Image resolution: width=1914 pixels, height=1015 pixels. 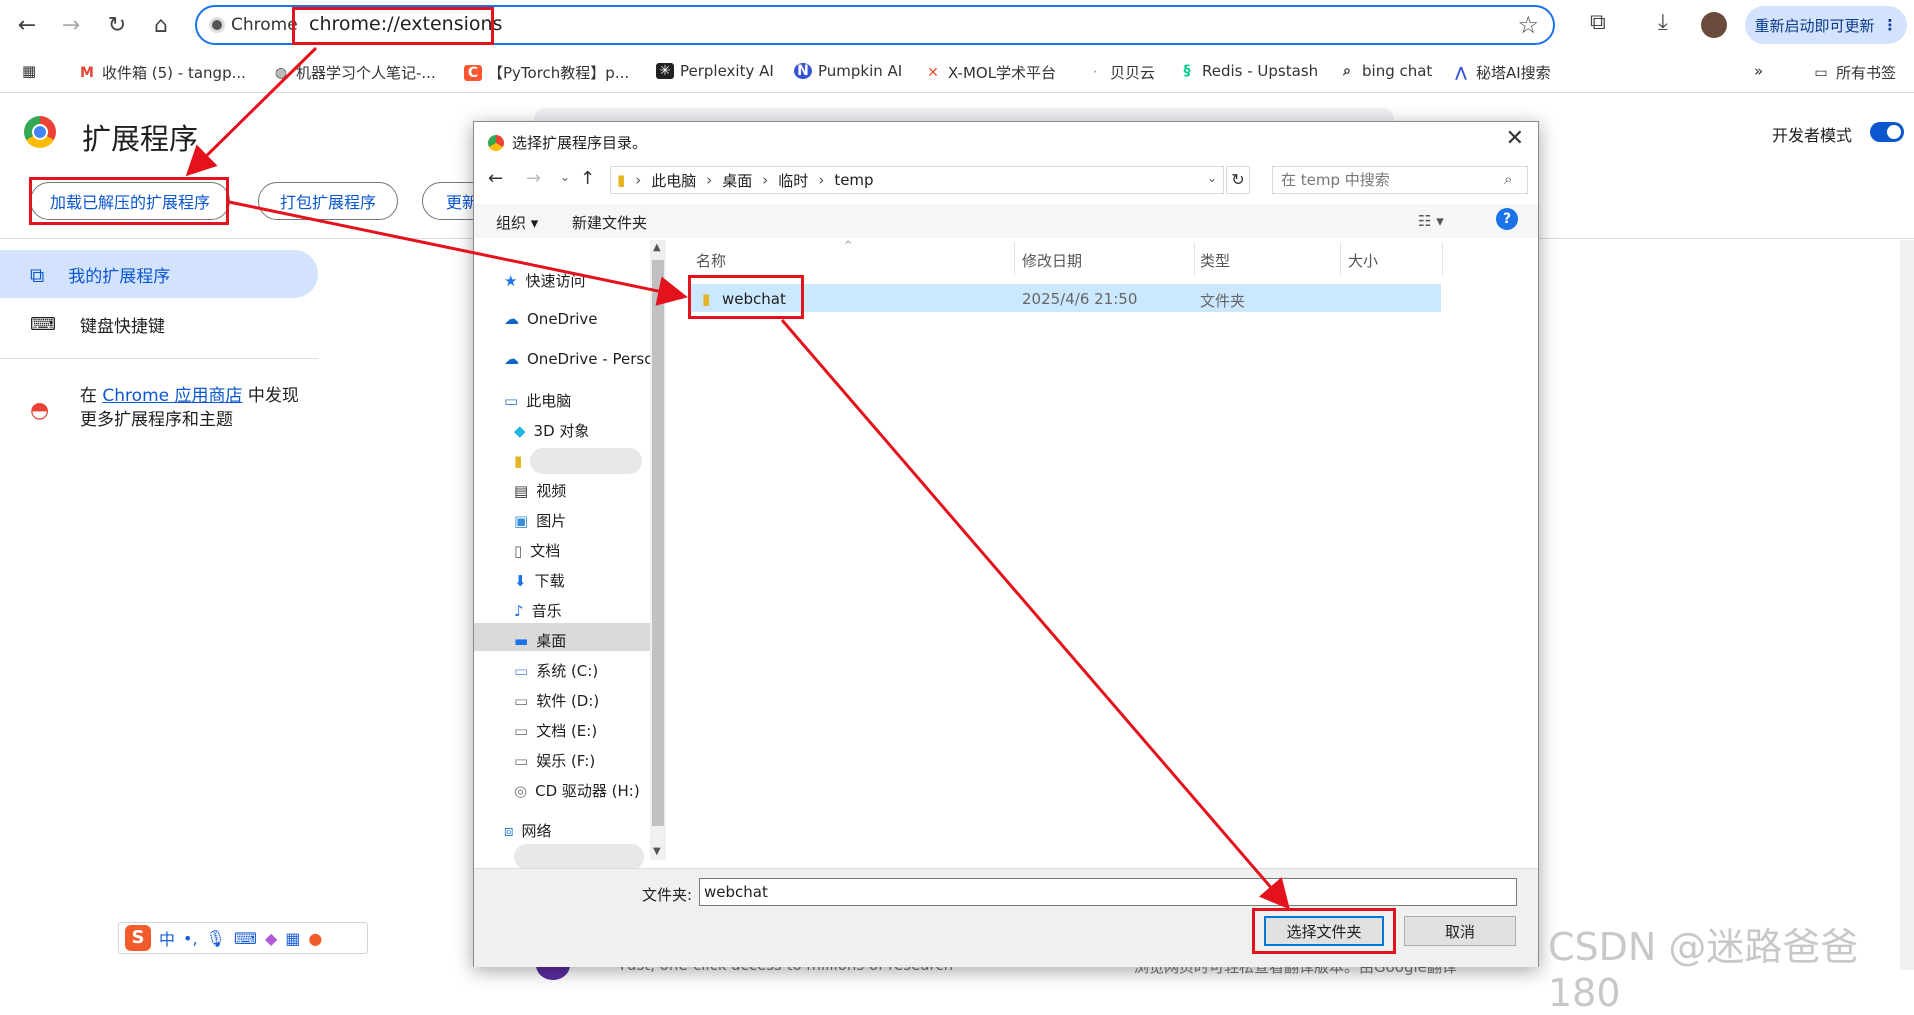 I want to click on toolbox-icon: ▦, so click(x=292, y=938).